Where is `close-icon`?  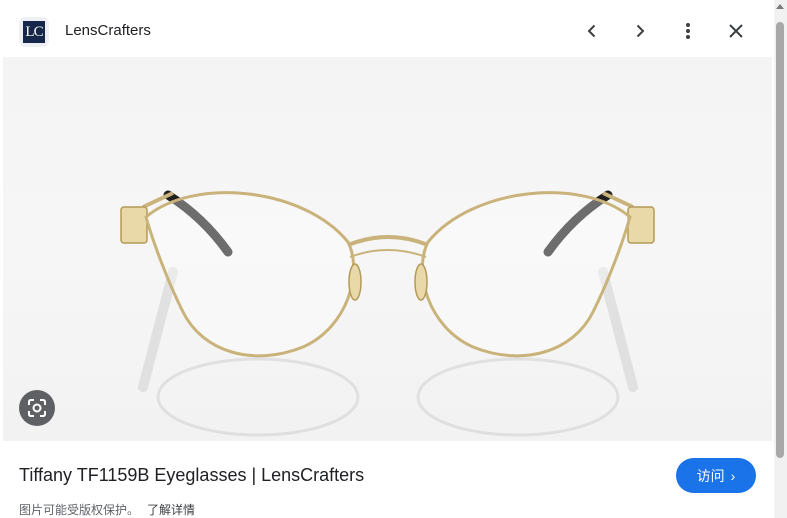
close-icon is located at coordinates (736, 31).